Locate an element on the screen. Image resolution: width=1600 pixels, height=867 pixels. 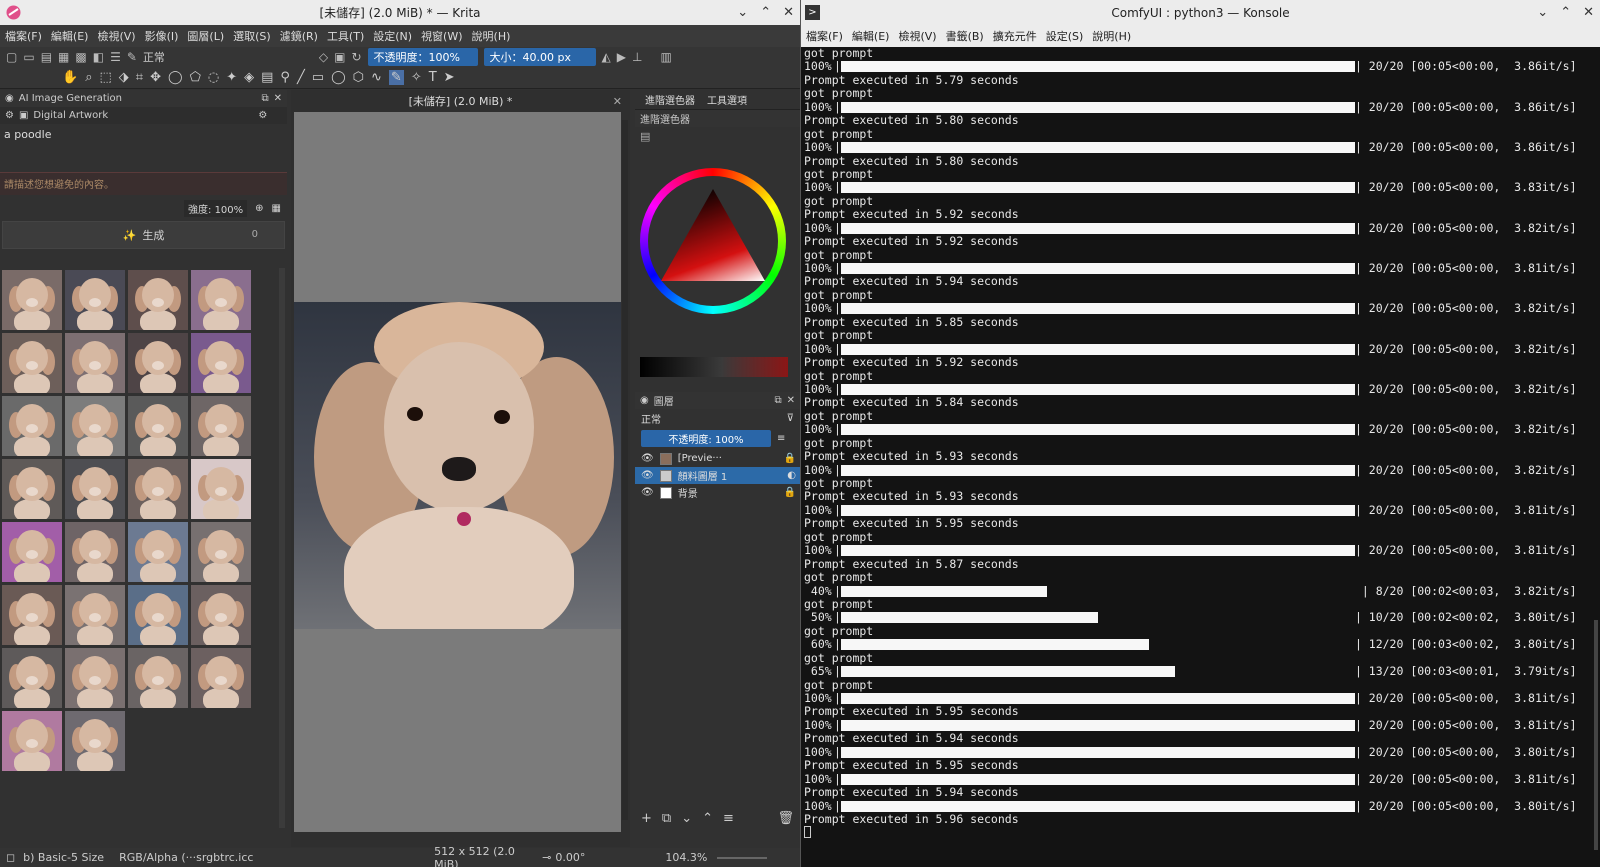
prompt-input: a poodle is located at coordinates (143, 148).